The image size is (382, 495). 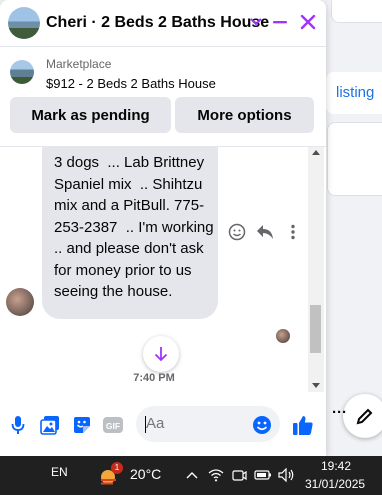 I want to click on photo-icon, so click(x=49, y=425).